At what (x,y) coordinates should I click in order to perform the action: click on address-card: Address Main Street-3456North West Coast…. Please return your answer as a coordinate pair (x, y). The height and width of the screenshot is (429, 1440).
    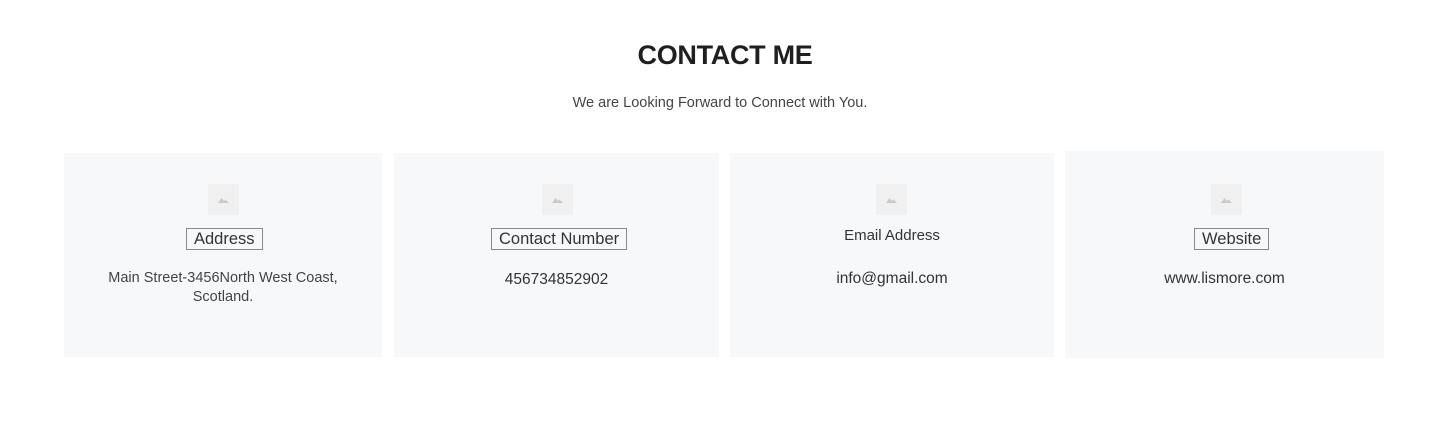
    Looking at the image, I should click on (223, 255).